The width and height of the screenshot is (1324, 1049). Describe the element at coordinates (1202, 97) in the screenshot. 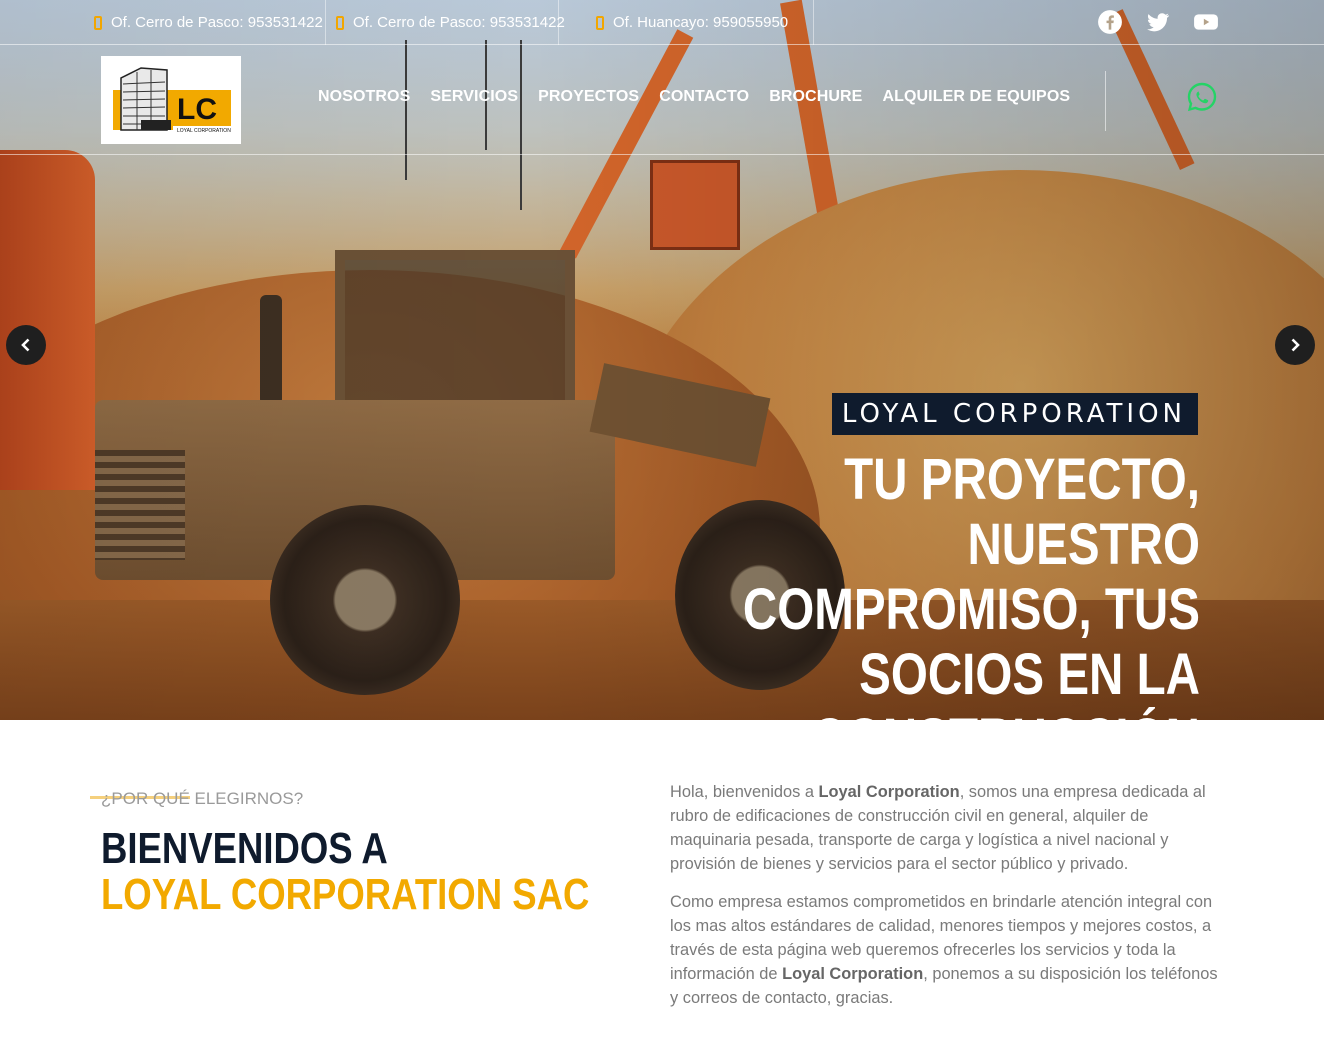

I see `whatsapp-icon` at that location.